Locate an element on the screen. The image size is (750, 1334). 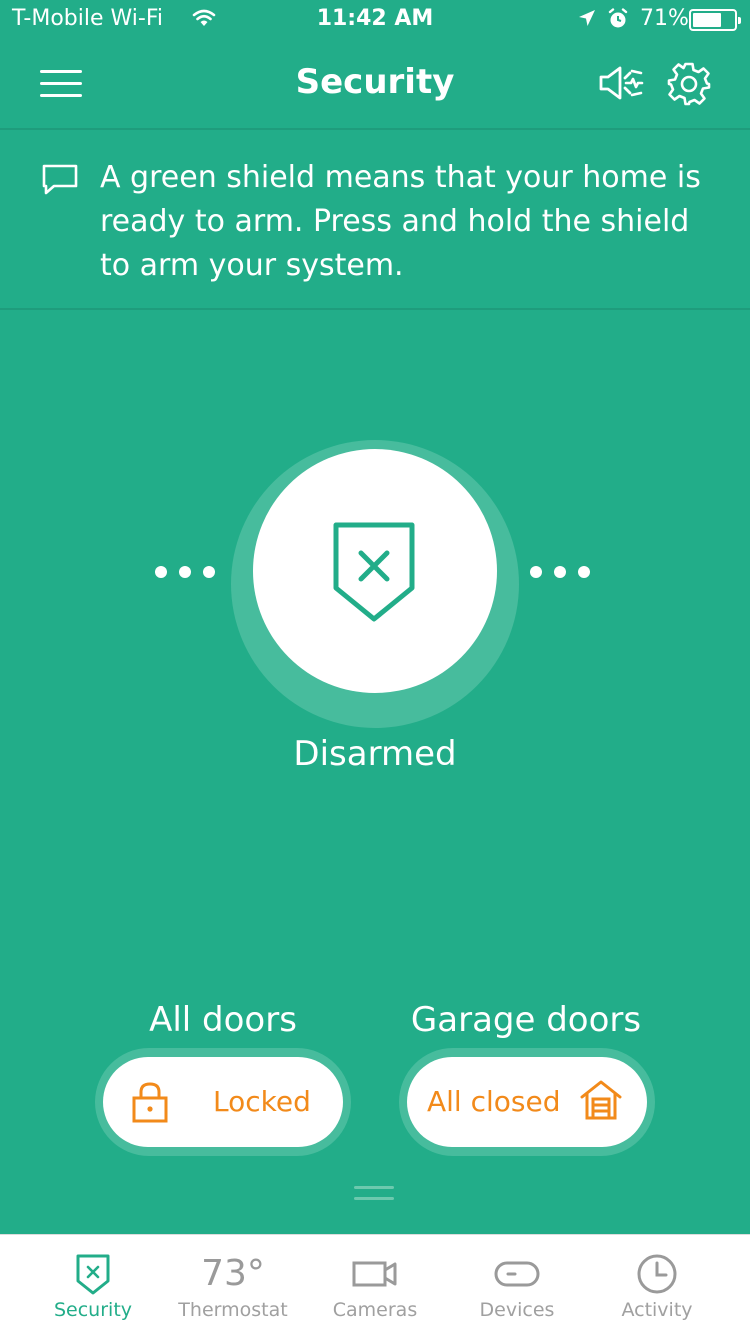
tab-devices: Devices is located at coordinates (517, 1284).